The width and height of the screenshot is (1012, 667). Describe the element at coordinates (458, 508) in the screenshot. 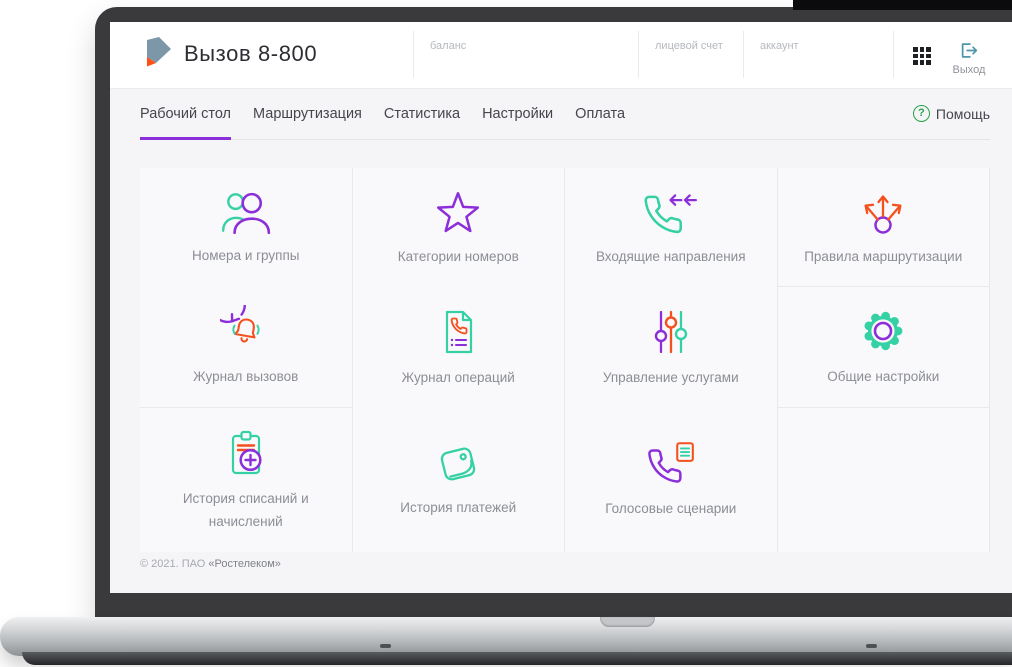

I see `card-label: История платежей` at that location.